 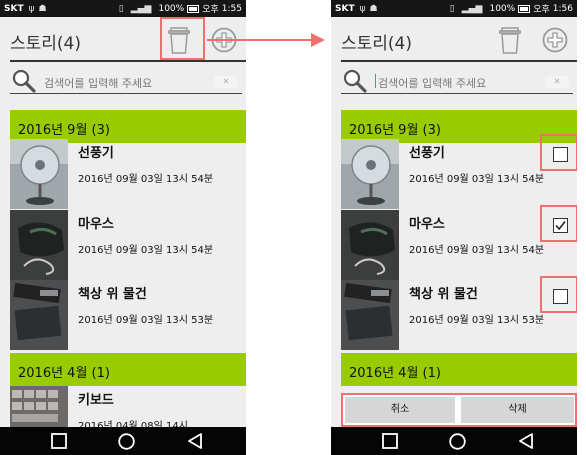 What do you see at coordinates (182, 38) in the screenshot?
I see `trash-highlight` at bounding box center [182, 38].